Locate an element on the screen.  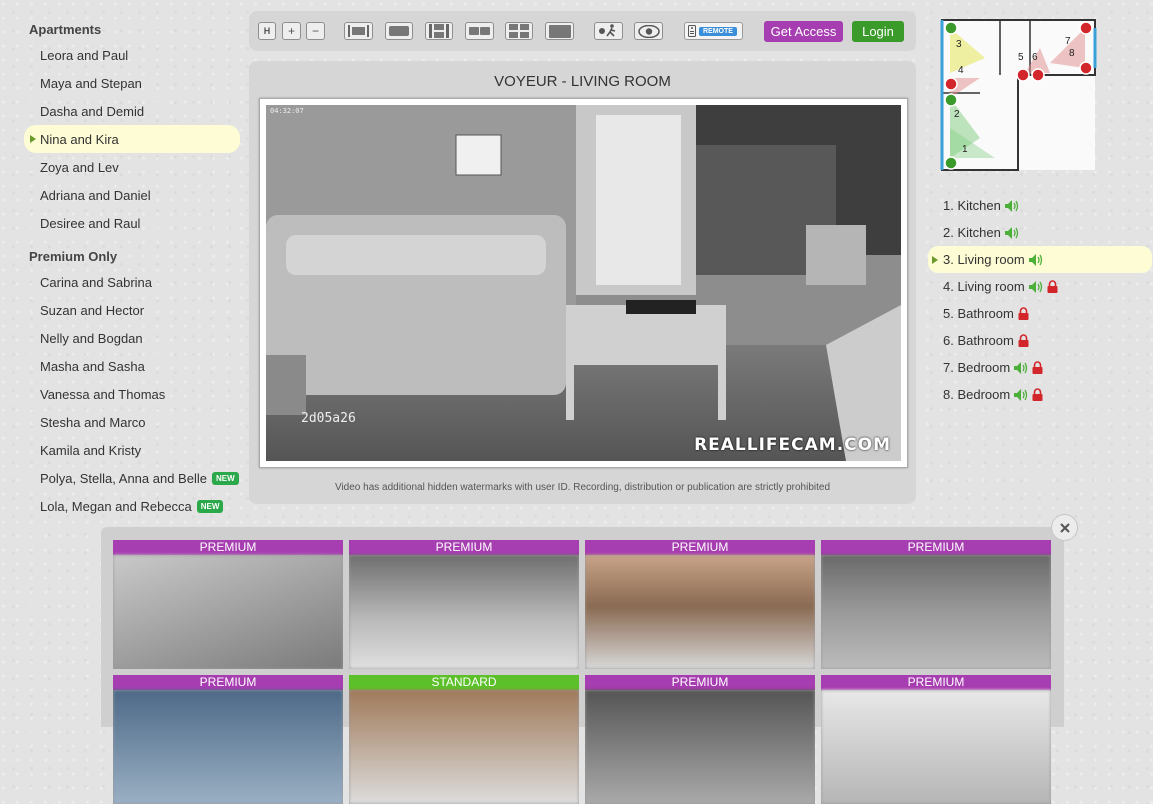
apartment-item-maya-stepan: Maya and Stepan is located at coordinates (132, 83).